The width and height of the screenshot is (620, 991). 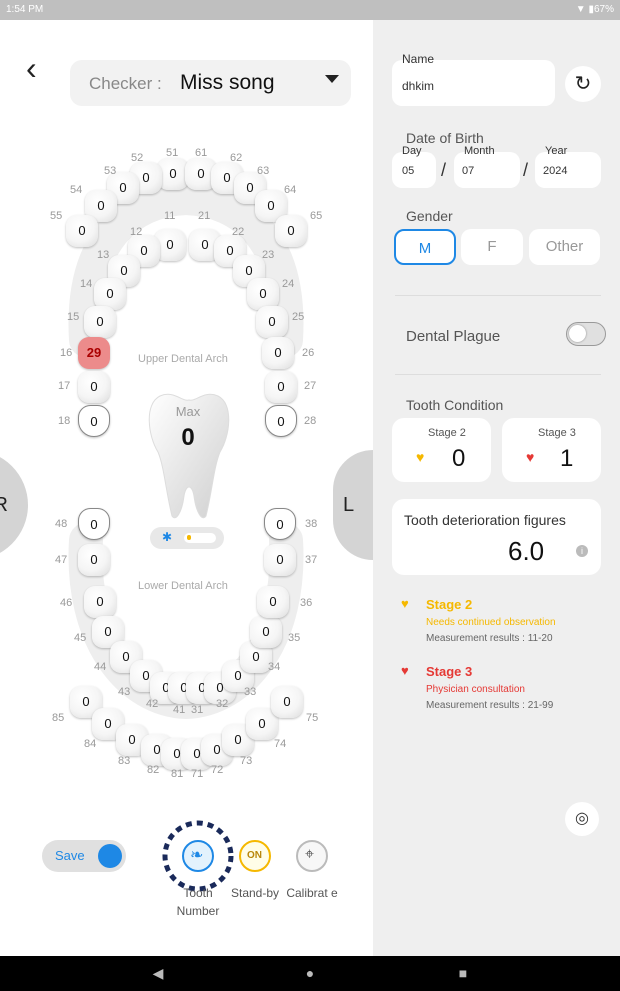 I want to click on tooth-number-button: ❧, so click(x=198, y=856).